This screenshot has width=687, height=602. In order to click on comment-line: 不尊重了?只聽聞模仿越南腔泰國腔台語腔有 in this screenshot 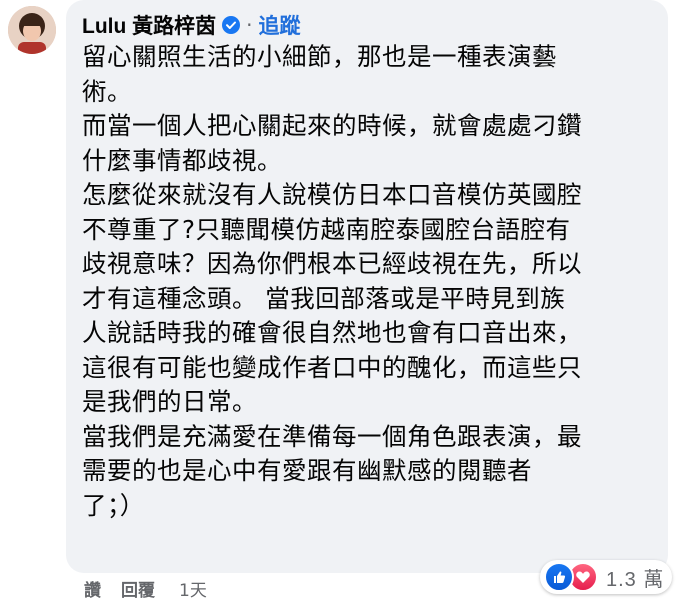, I will do `click(326, 229)`.